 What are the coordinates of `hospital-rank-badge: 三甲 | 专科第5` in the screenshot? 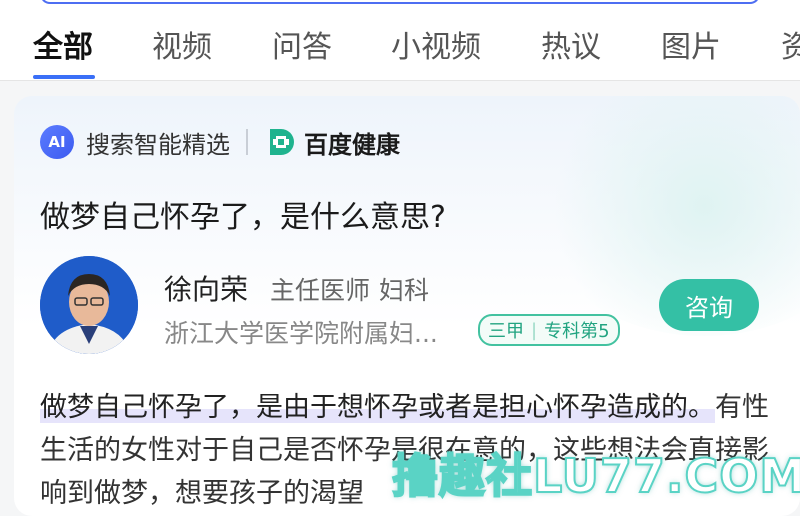 It's located at (549, 330).